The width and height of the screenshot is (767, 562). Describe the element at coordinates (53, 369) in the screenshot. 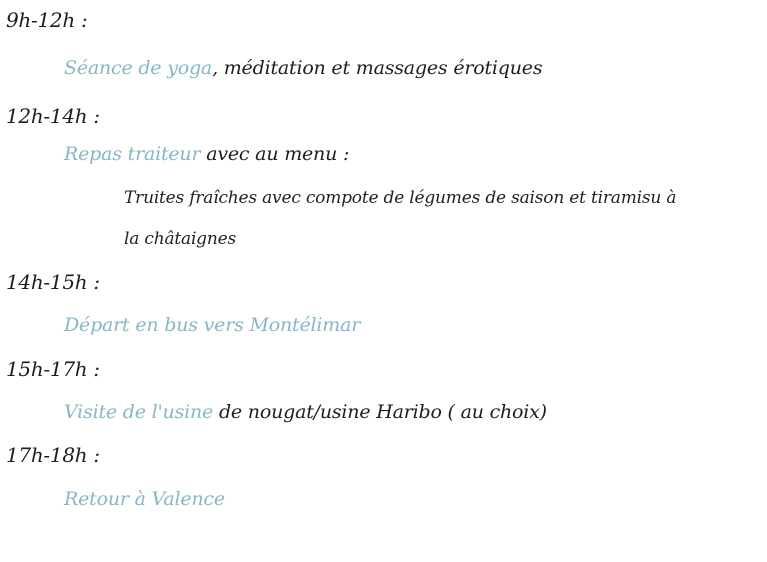

I see `time-slot-4: 15h-17h :` at that location.